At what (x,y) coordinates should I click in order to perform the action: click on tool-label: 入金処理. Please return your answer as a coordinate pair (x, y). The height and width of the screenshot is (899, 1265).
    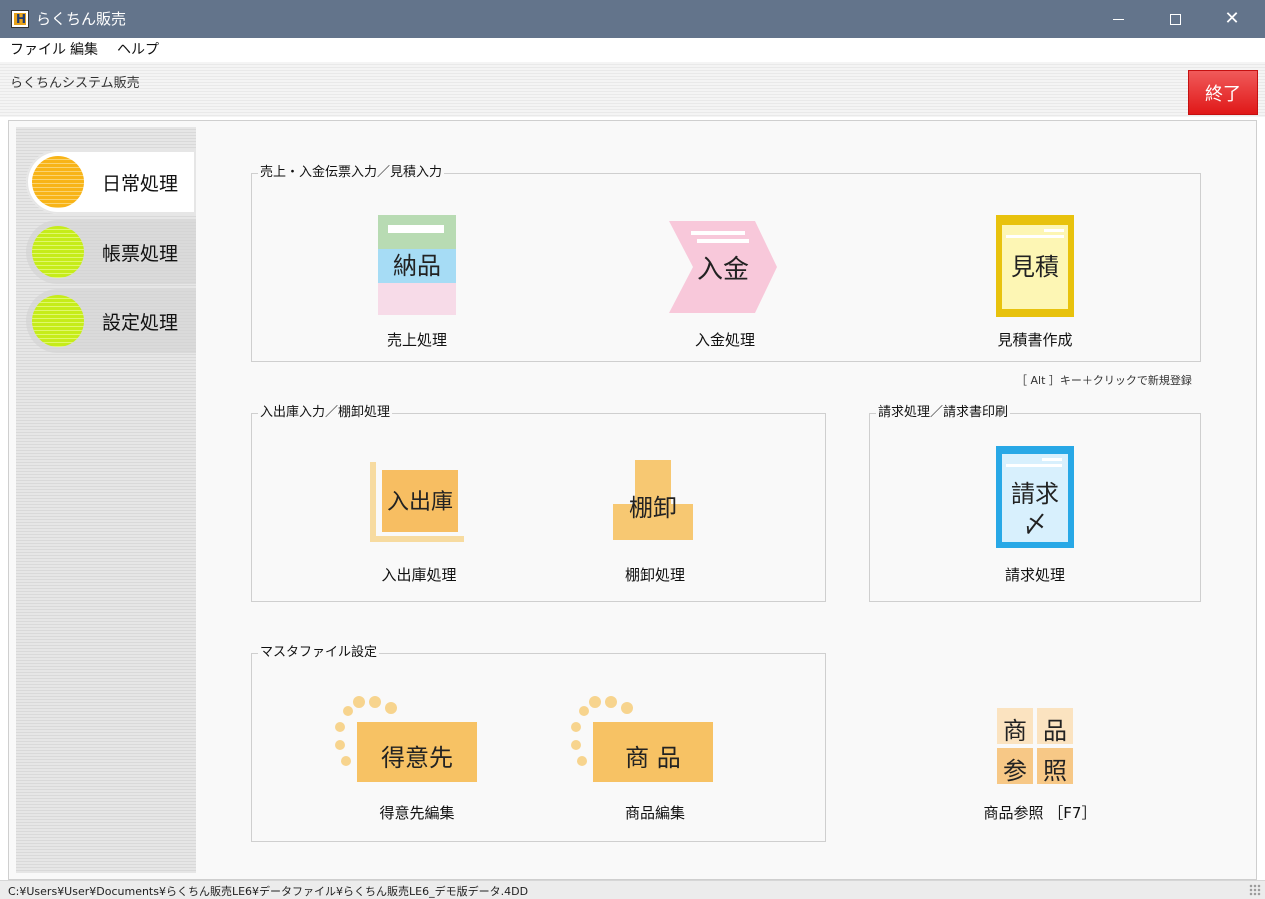
    Looking at the image, I should click on (724, 340).